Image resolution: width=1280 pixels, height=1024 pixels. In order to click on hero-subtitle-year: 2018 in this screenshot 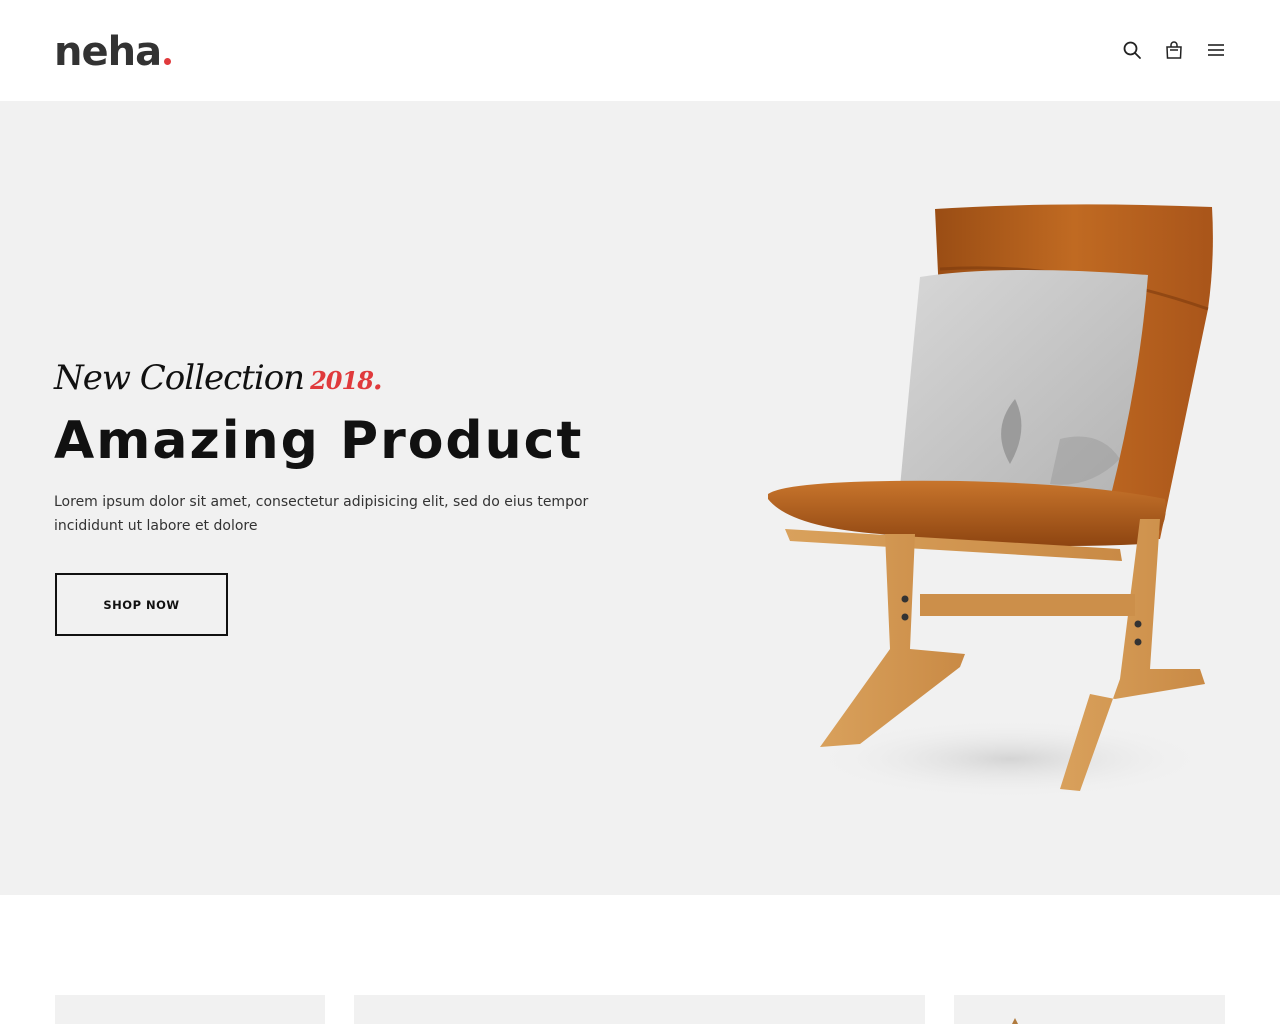, I will do `click(342, 380)`.